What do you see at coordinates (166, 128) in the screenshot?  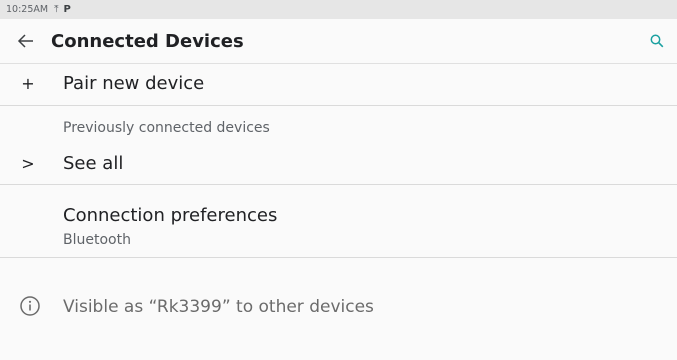 I see `section-label-previously-connected: Previously connected devices` at bounding box center [166, 128].